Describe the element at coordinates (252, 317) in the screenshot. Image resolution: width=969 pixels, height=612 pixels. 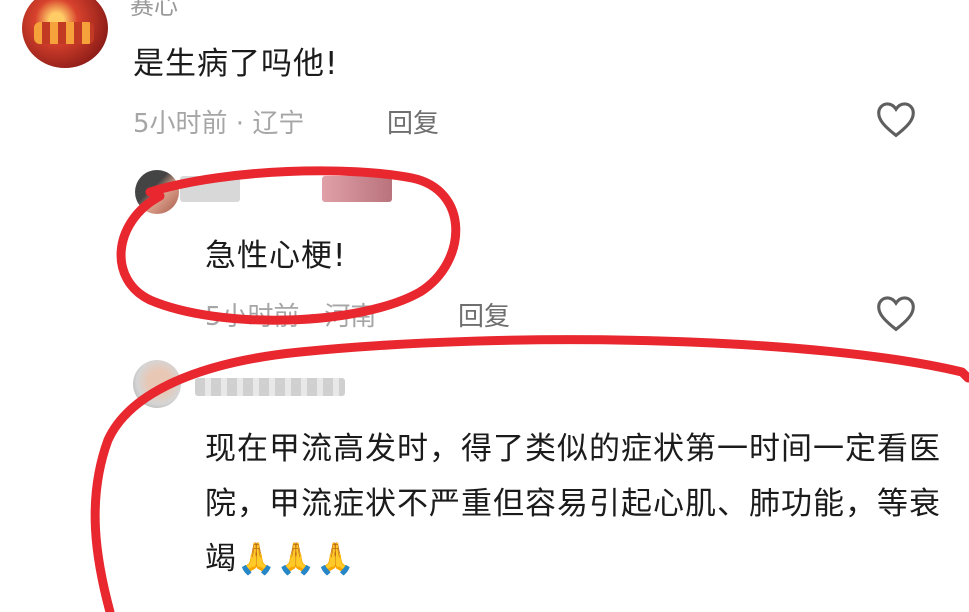
I see `comment-2-time: 5小时前` at that location.